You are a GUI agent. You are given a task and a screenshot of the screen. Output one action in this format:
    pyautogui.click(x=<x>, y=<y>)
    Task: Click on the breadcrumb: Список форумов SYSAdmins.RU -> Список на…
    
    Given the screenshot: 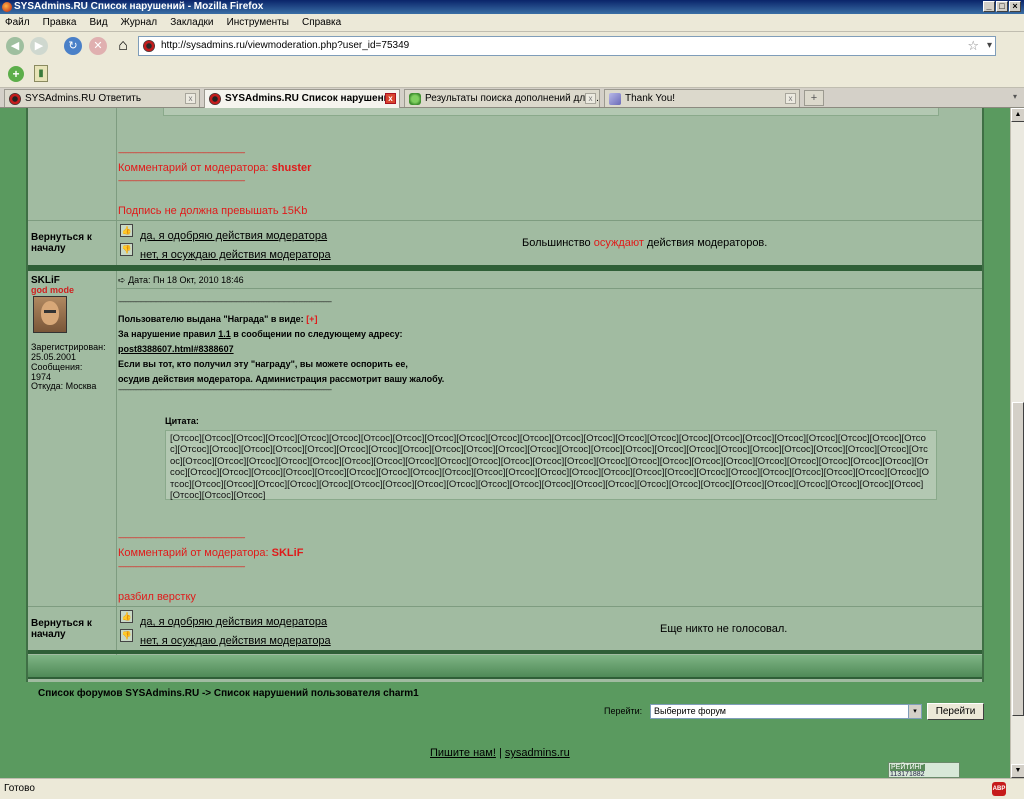 What is the action you would take?
    pyautogui.click(x=228, y=693)
    